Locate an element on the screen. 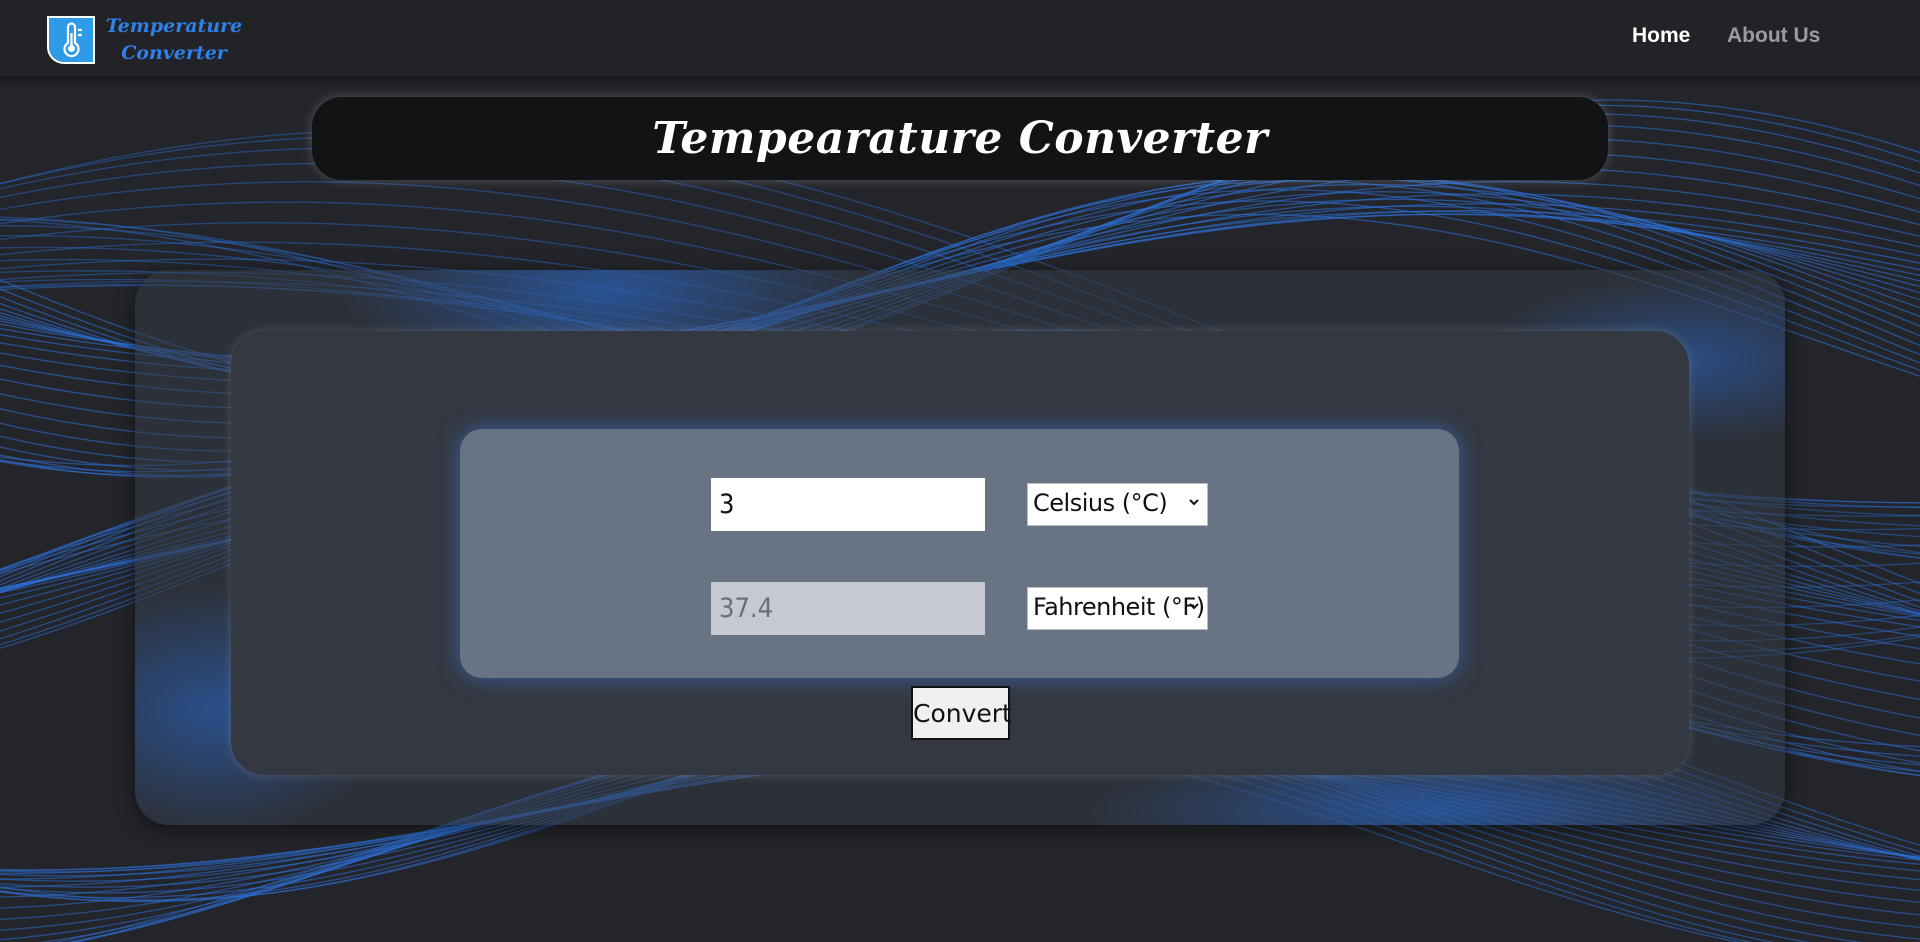 The image size is (1920, 942). nav-link-home: Home is located at coordinates (1661, 36).